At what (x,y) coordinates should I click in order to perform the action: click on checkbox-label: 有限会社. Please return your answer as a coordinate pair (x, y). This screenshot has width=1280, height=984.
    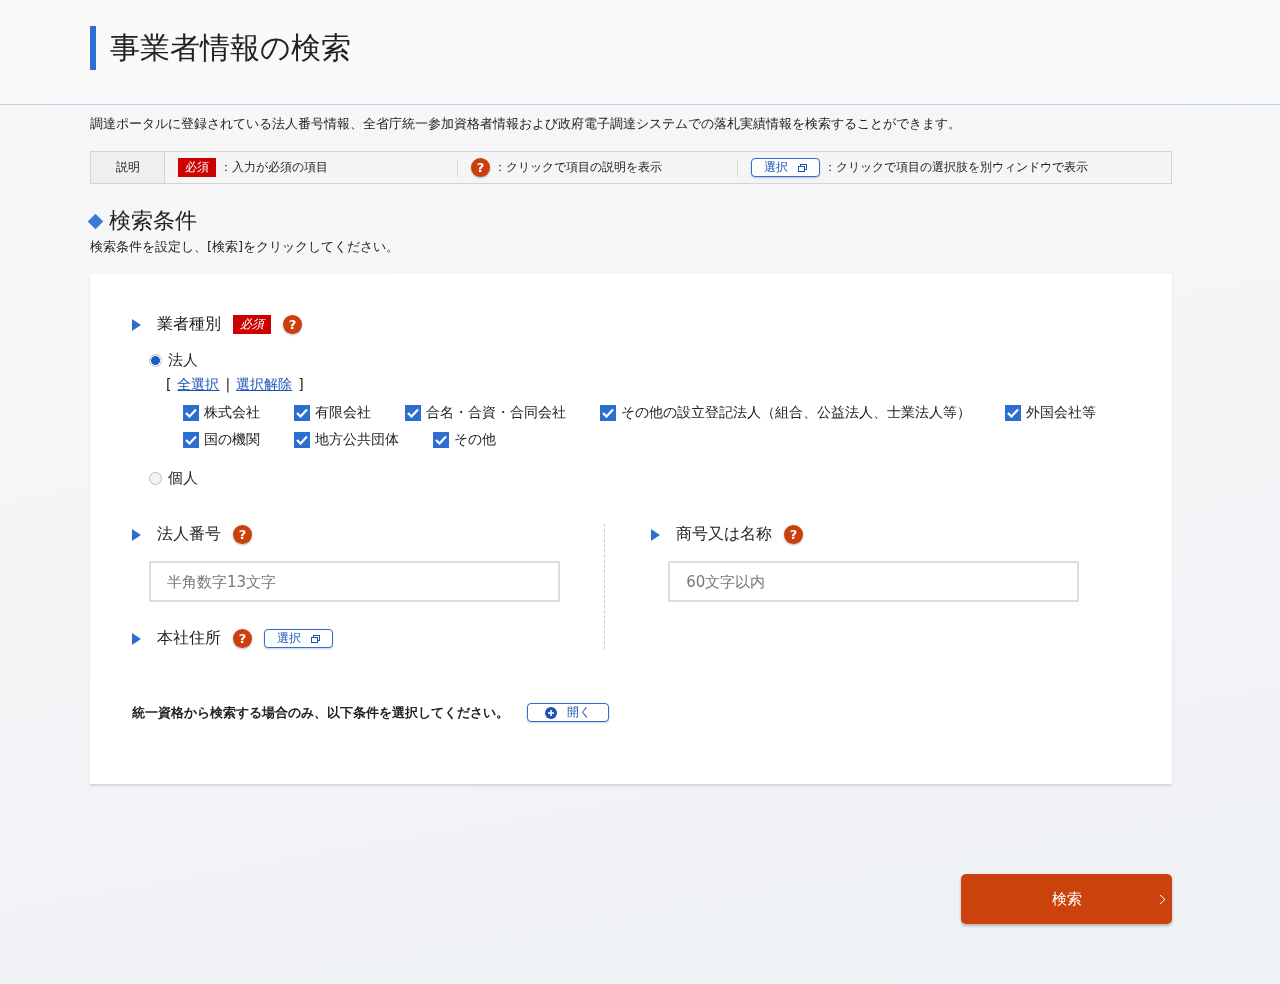
    Looking at the image, I should click on (343, 413).